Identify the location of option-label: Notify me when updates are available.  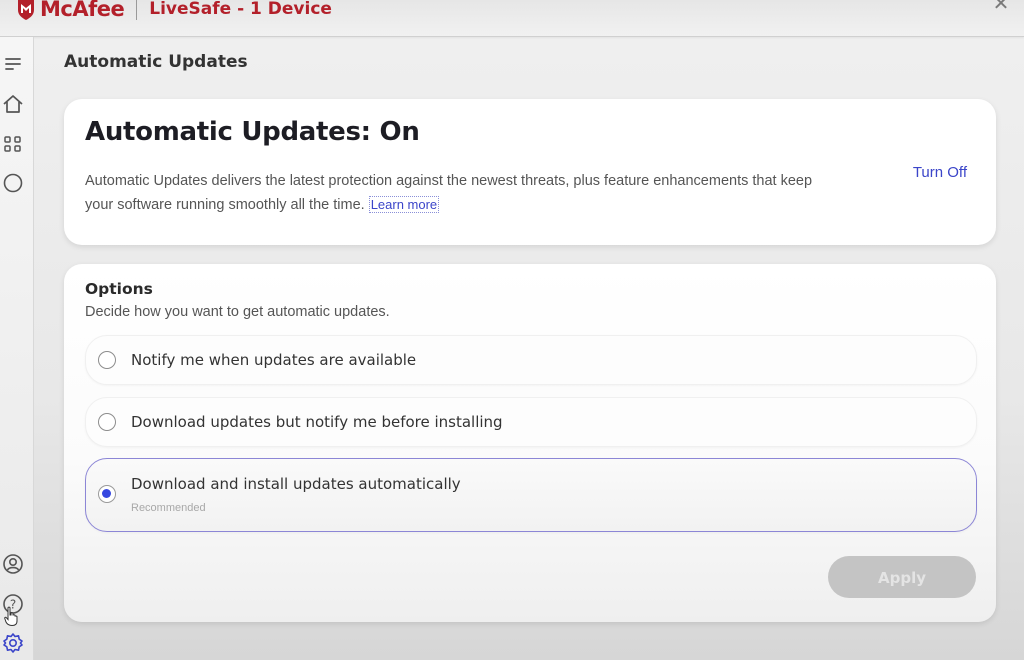
(274, 360).